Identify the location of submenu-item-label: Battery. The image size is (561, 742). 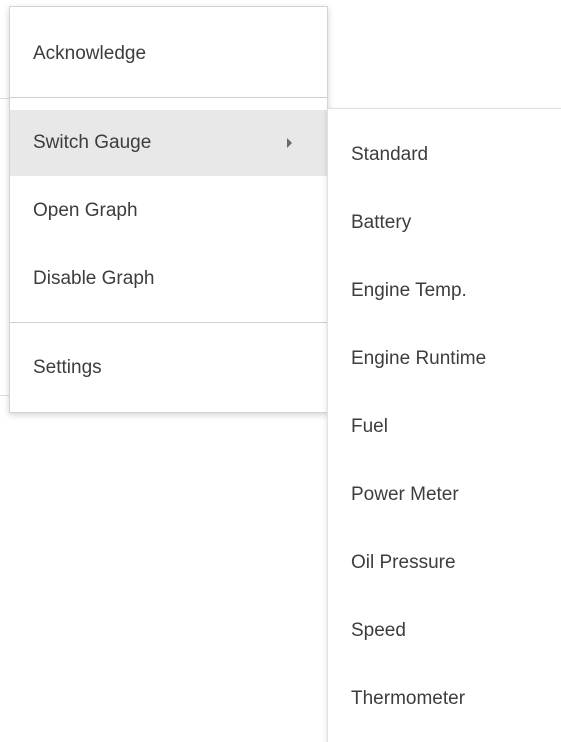
(381, 222).